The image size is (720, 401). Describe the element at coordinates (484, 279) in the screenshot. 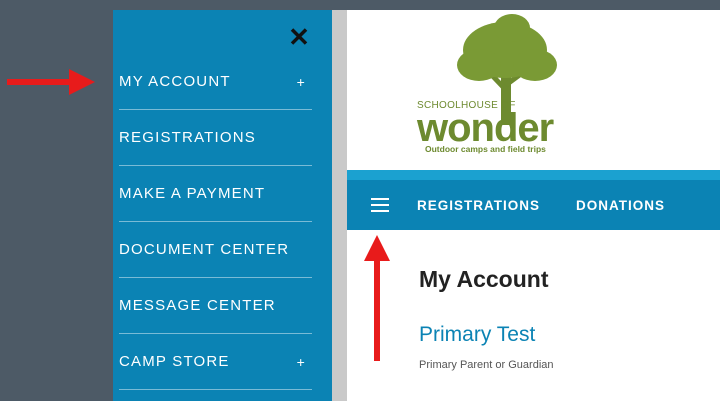

I see `page-title: My Account` at that location.